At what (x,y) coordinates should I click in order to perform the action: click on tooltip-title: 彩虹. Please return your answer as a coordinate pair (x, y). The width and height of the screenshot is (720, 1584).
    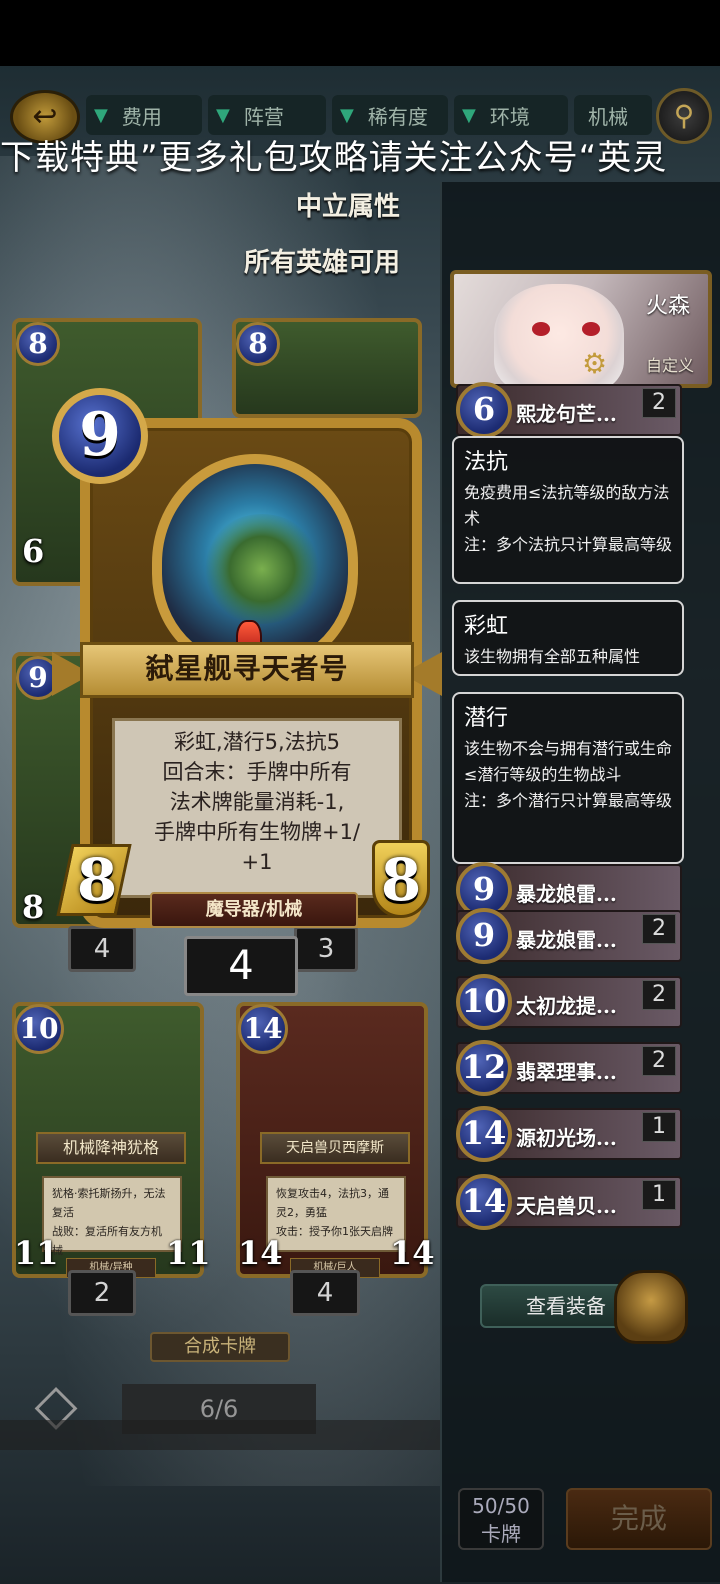
    Looking at the image, I should click on (486, 626).